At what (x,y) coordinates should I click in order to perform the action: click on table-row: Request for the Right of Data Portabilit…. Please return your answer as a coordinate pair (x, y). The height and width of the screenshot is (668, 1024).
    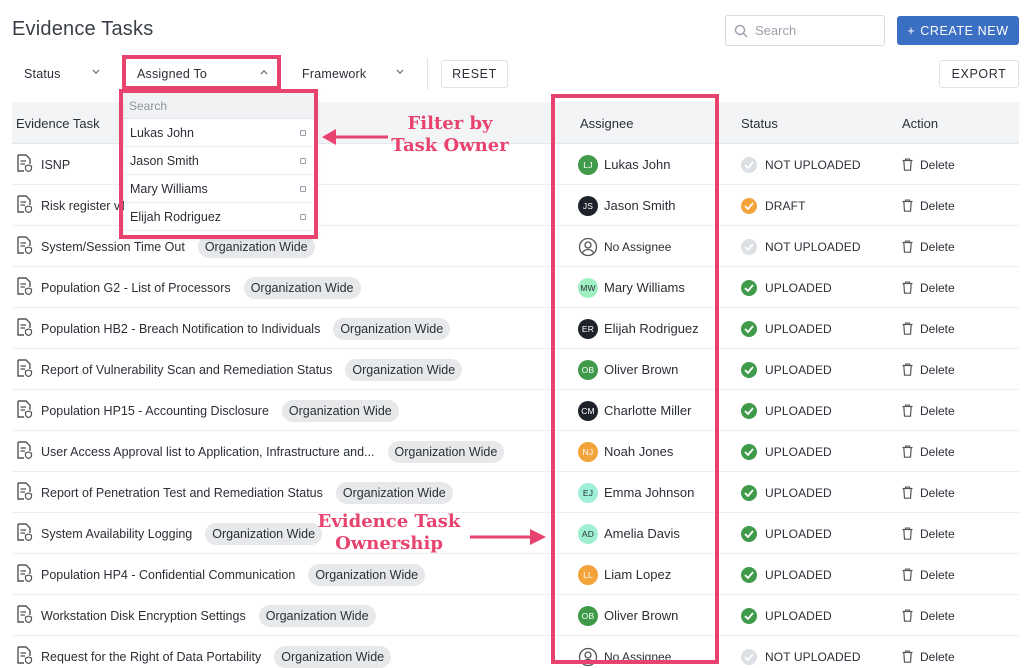
    Looking at the image, I should click on (515, 652).